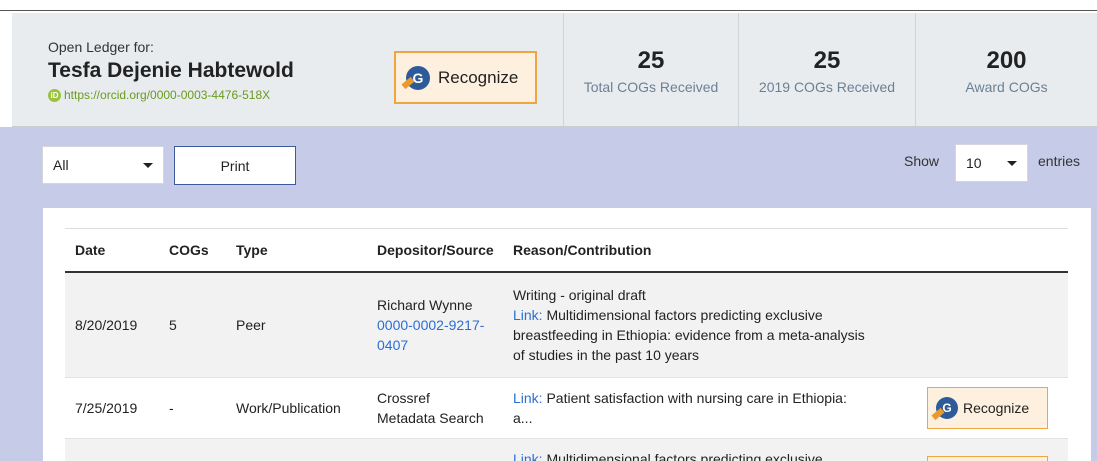 The height and width of the screenshot is (461, 1097). Describe the element at coordinates (987, 458) in the screenshot. I see `row-recognize-button` at that location.